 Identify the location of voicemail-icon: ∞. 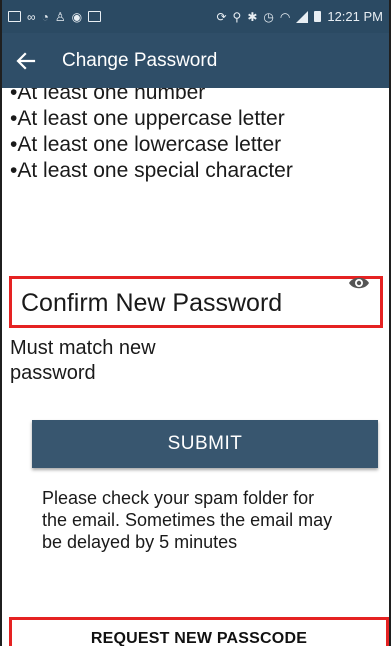
(31, 16).